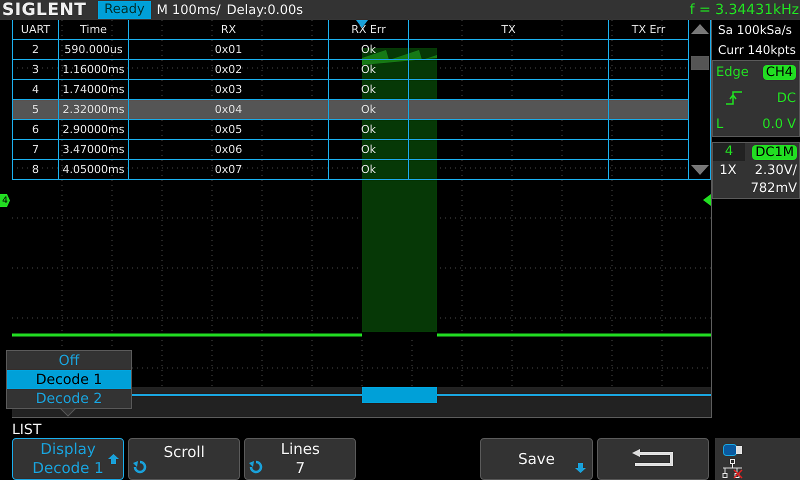  What do you see at coordinates (776, 170) in the screenshot?
I see `vertical-scale: 2.30V/` at bounding box center [776, 170].